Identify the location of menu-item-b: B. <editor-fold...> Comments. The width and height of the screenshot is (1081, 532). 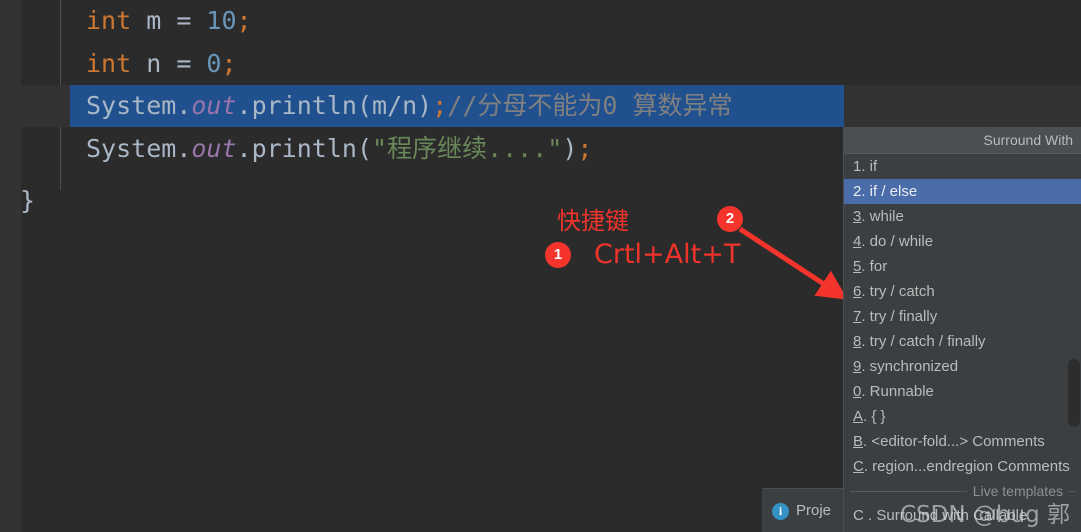
(962, 441).